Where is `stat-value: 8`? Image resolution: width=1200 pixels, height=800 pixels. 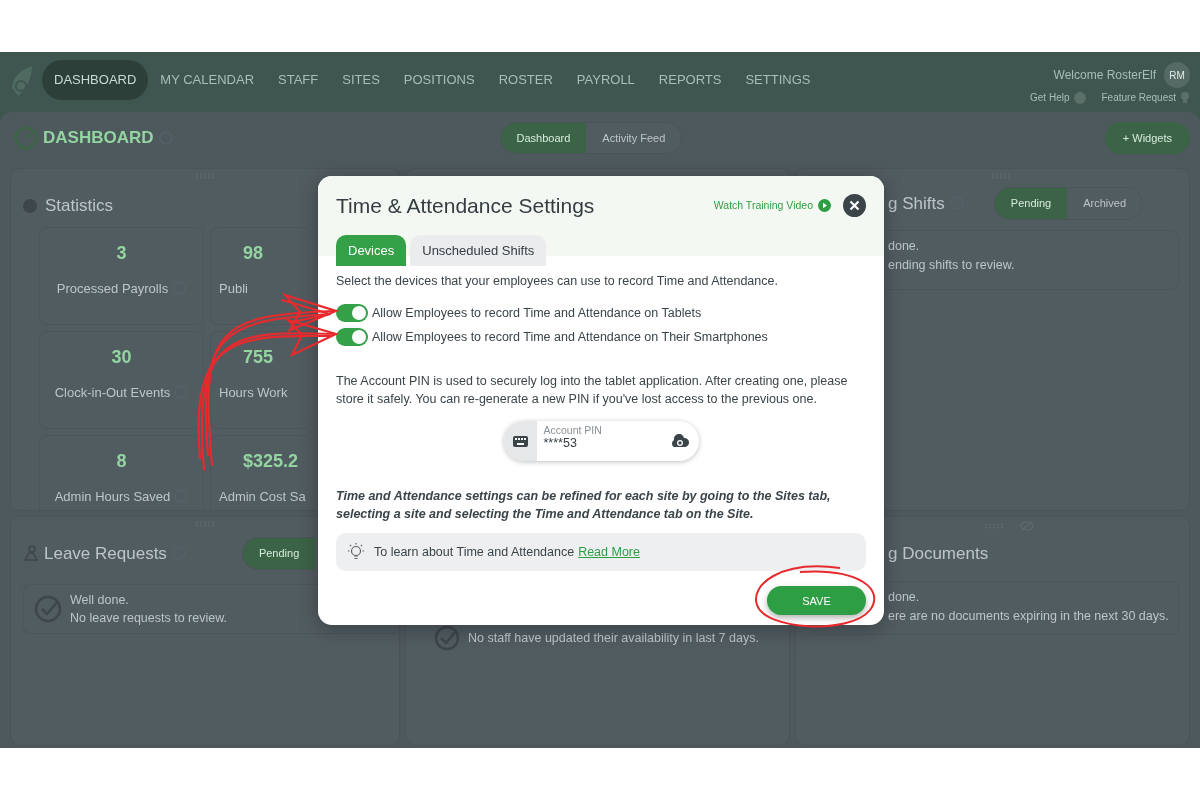
stat-value: 8 is located at coordinates (121, 461).